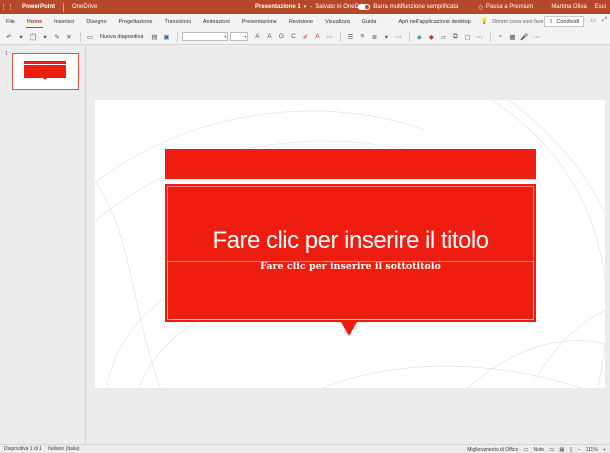  What do you see at coordinates (551, 450) in the screenshot?
I see `normal-view-icon: ▭` at bounding box center [551, 450].